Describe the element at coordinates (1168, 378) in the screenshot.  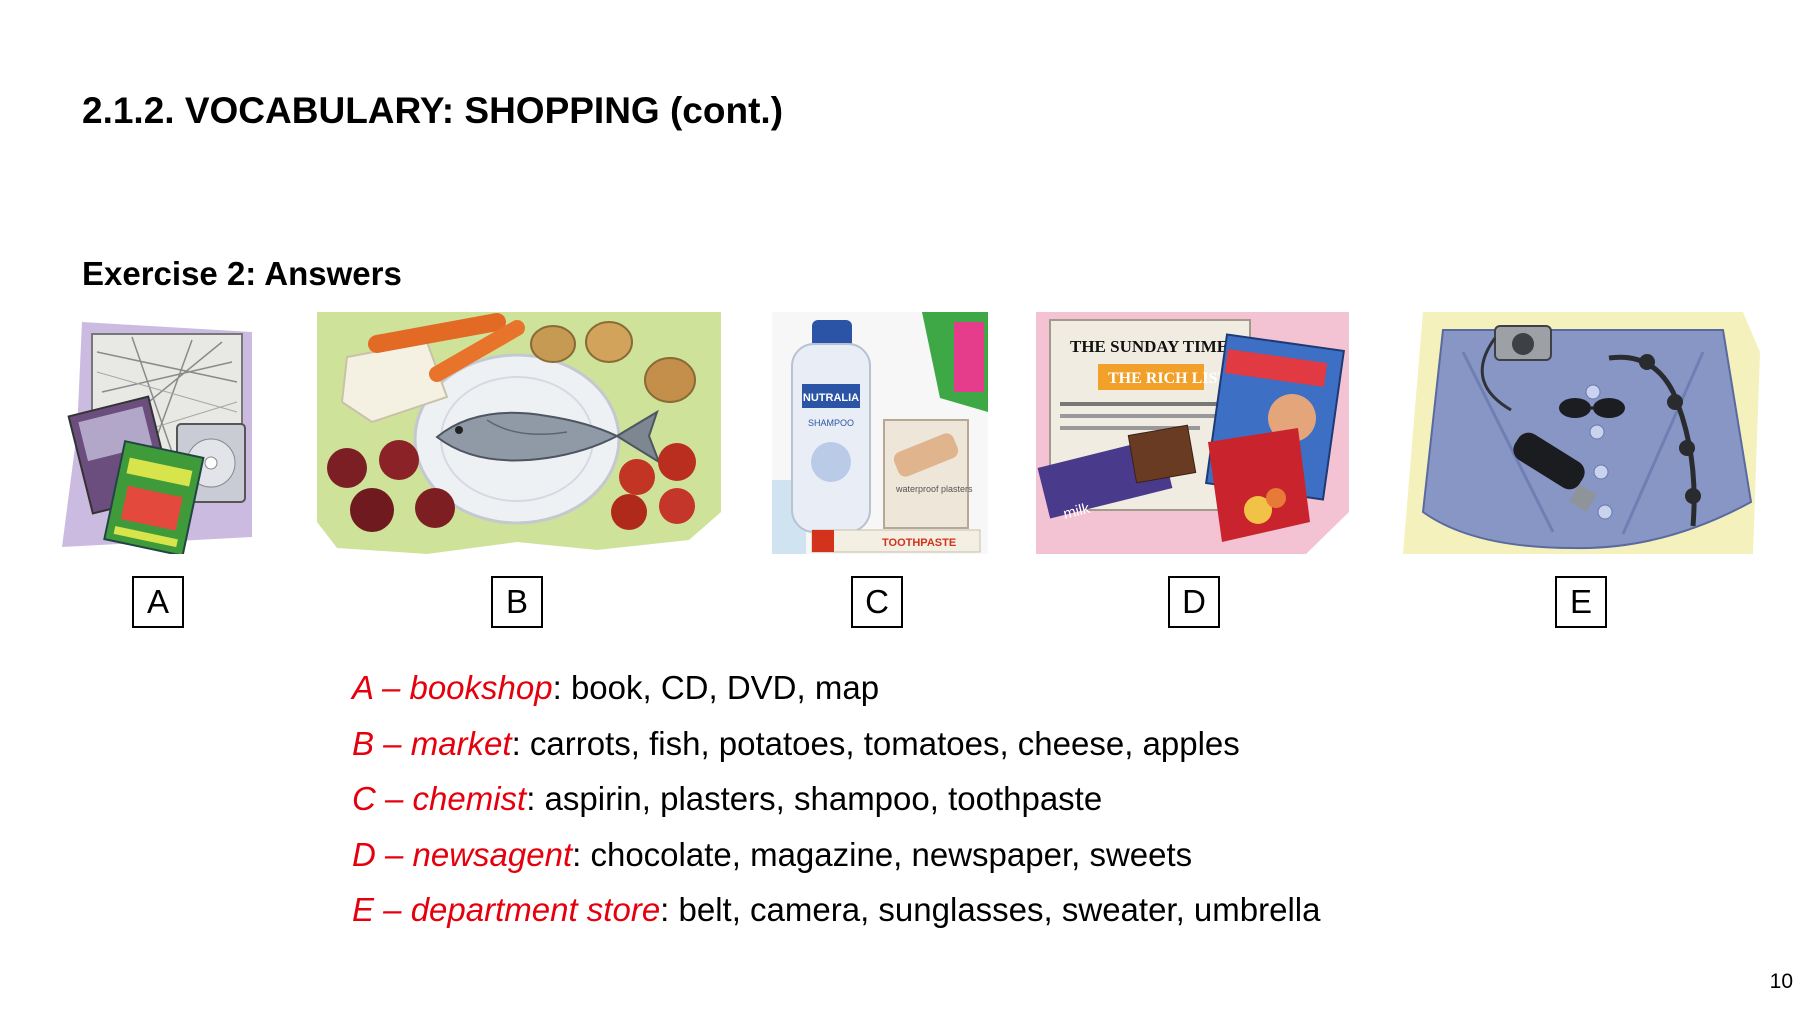
I see `svg-text: THE RICH LIST` at that location.